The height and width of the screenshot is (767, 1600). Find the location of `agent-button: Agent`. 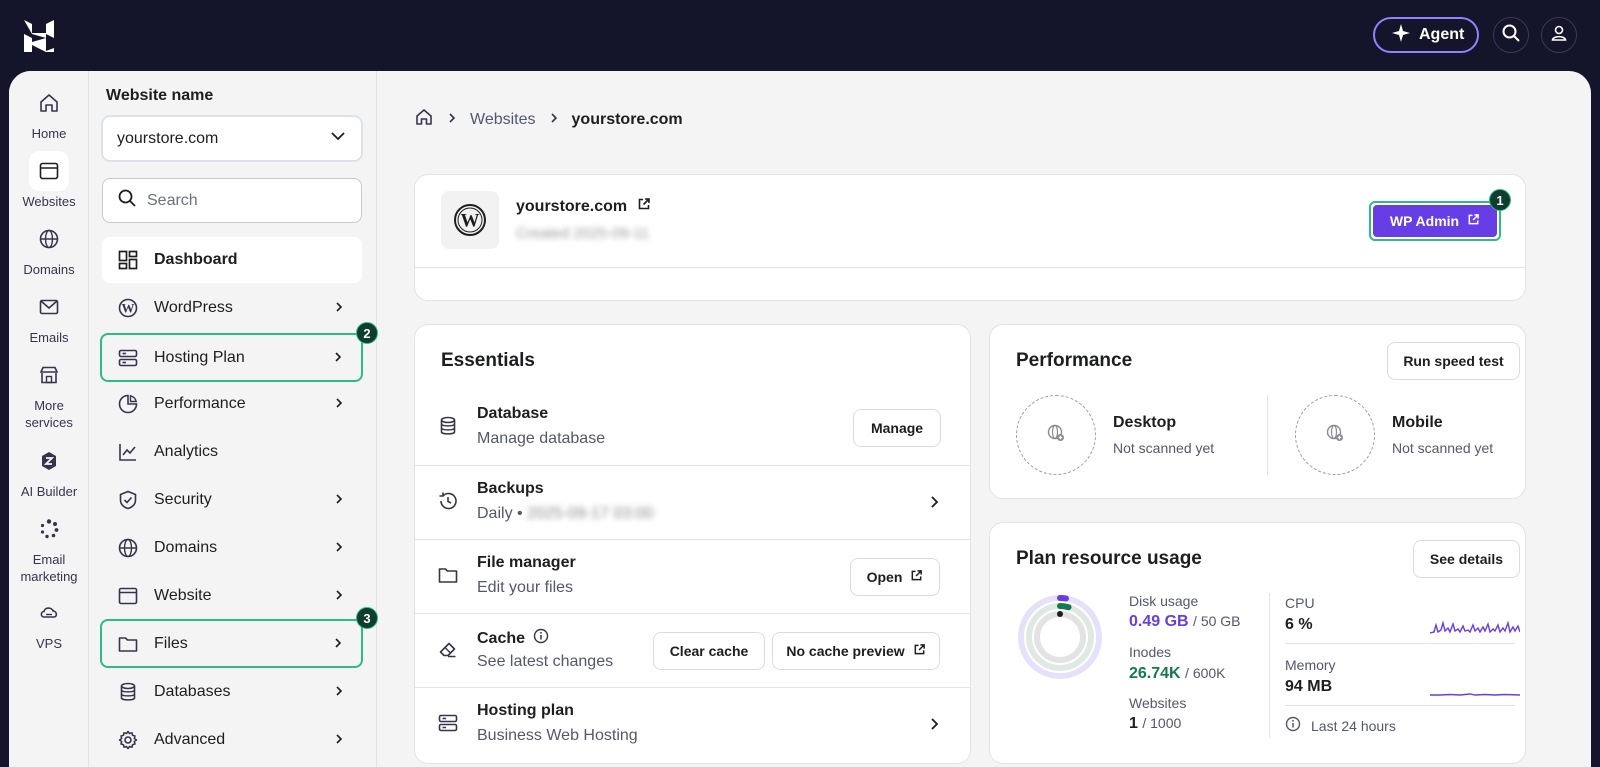

agent-button: Agent is located at coordinates (1426, 35).